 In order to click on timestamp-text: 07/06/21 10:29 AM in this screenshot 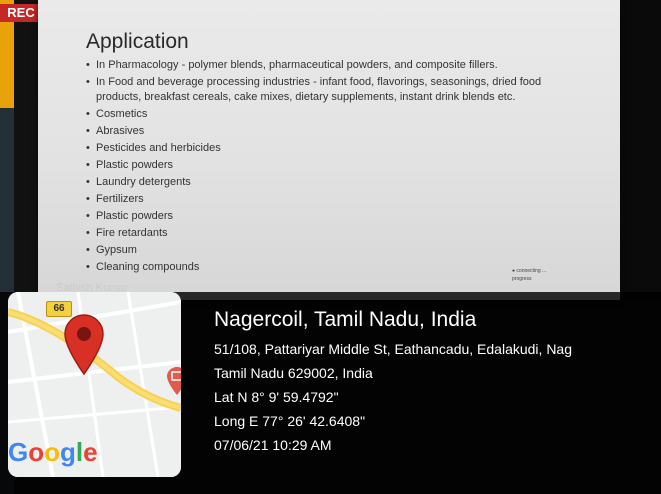, I will do `click(273, 445)`.